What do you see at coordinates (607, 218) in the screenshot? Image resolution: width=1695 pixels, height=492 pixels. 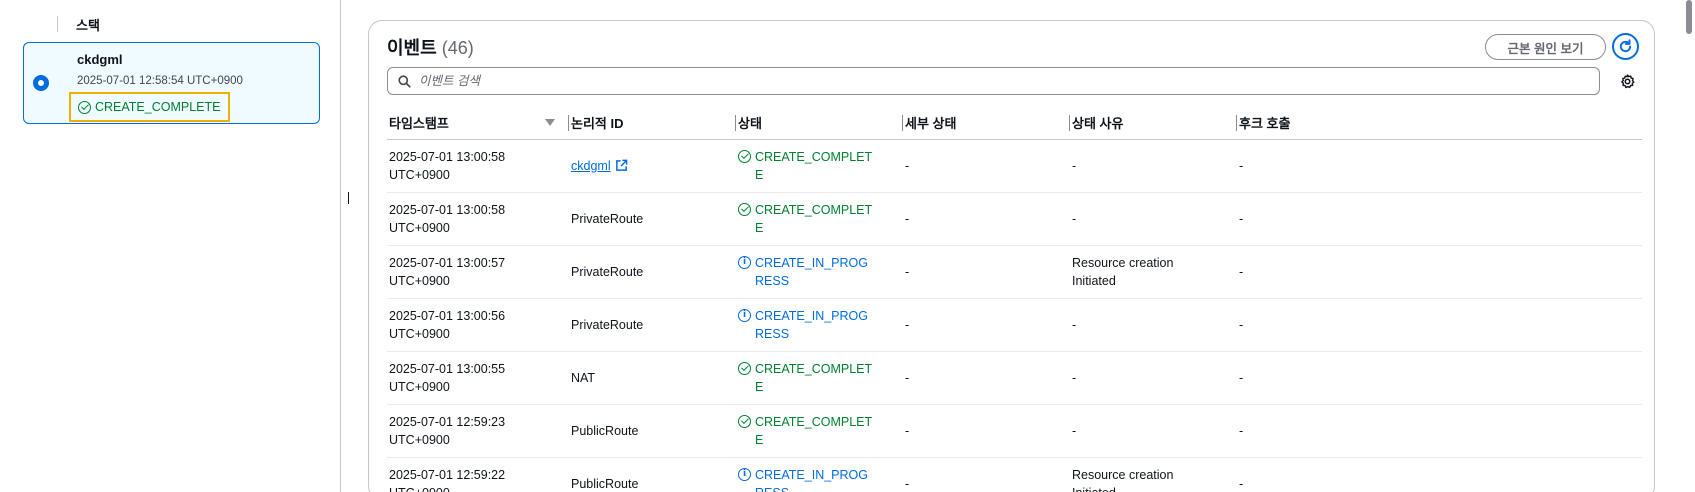 I see `logical-id: PrivateRoute` at bounding box center [607, 218].